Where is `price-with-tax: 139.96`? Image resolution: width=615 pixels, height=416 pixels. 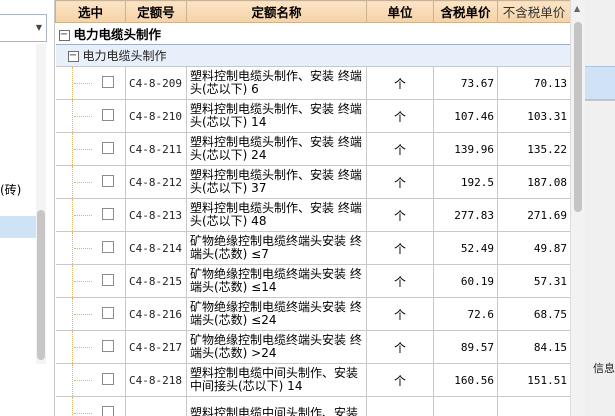 price-with-tax: 139.96 is located at coordinates (465, 149).